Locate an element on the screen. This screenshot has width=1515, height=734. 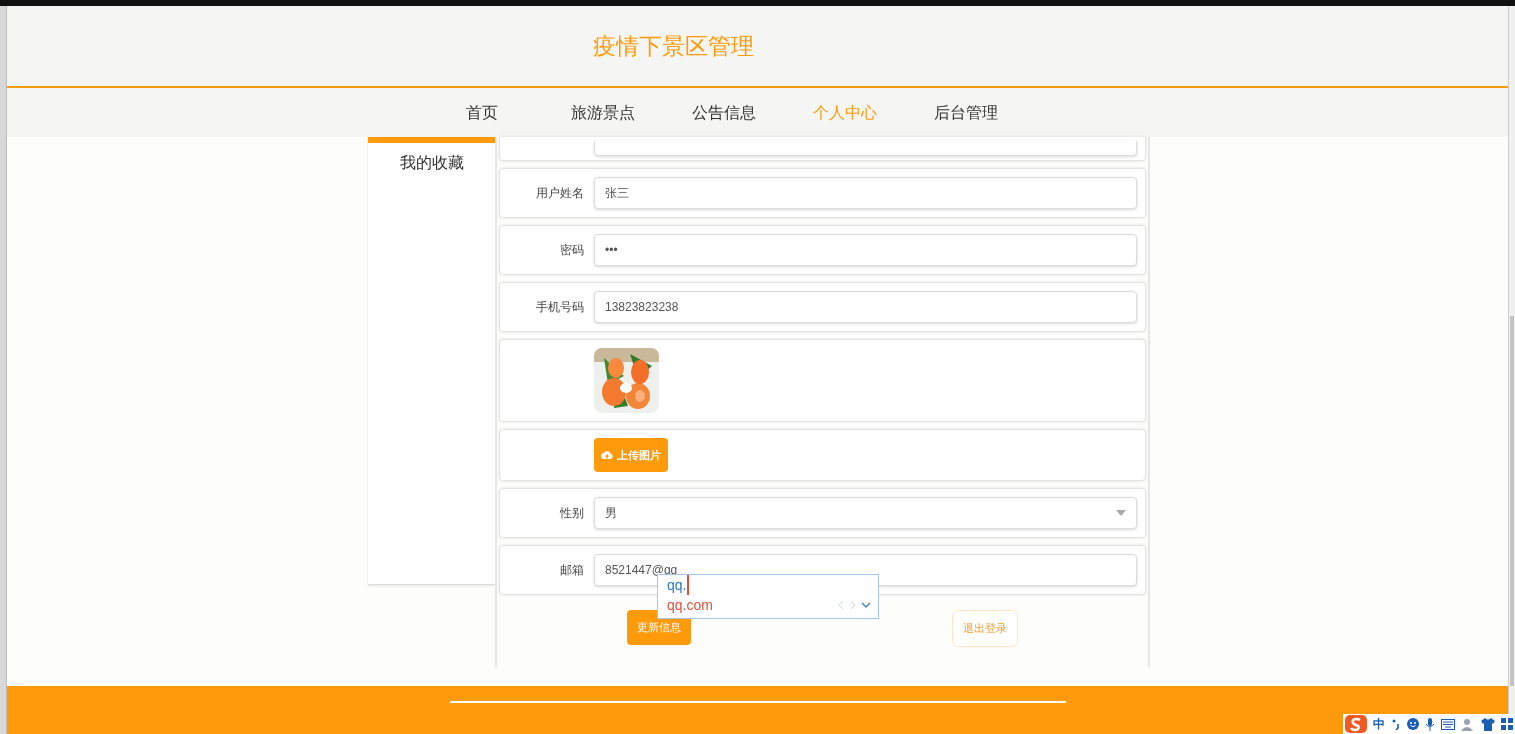
ime-composition-text: qq. is located at coordinates (678, 585).